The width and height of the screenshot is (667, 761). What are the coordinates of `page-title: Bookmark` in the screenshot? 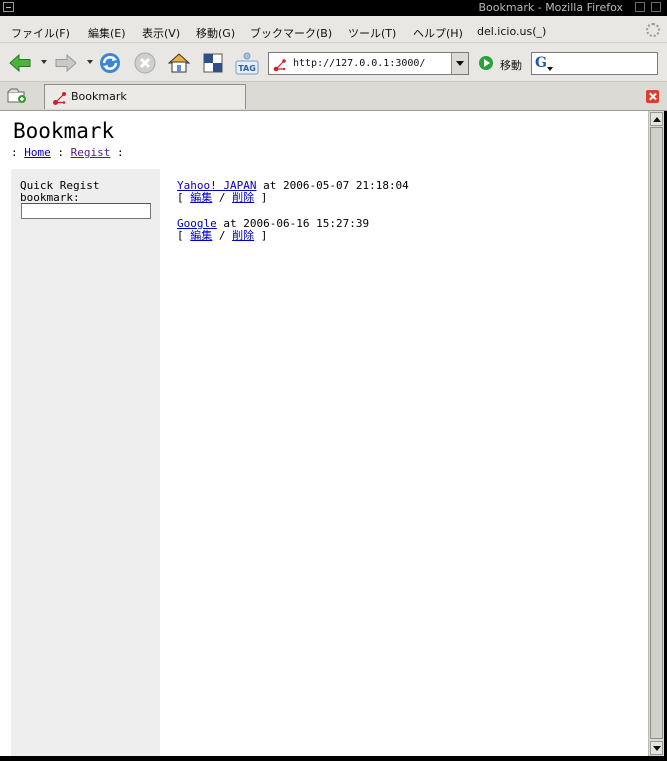 It's located at (64, 131).